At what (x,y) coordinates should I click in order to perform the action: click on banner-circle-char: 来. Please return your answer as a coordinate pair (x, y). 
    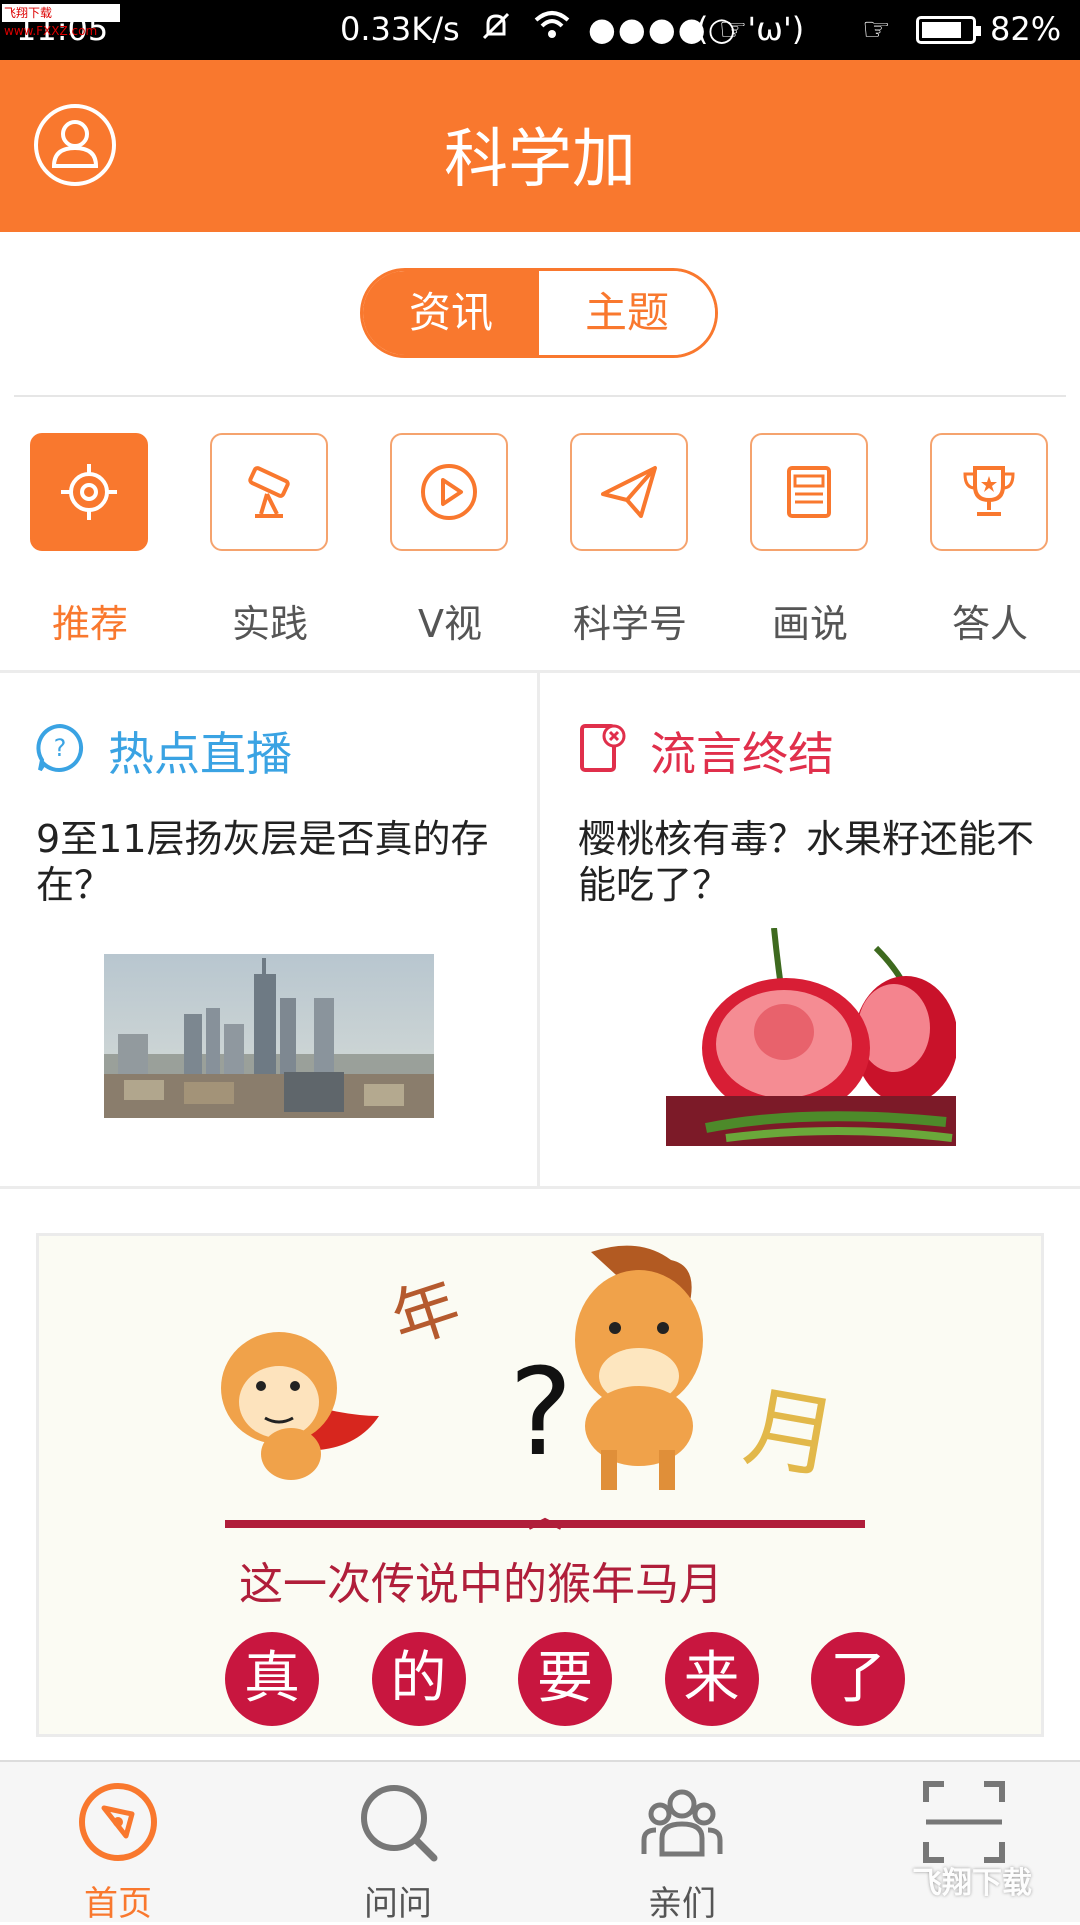
    Looking at the image, I should click on (711, 1679).